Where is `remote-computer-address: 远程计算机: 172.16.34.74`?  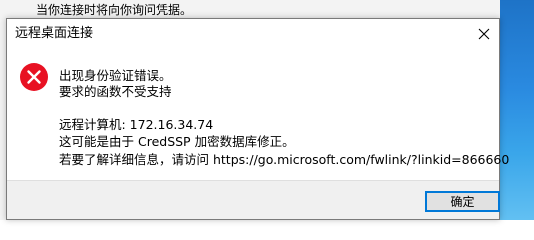
remote-computer-address: 远程计算机: 172.16.34.74 is located at coordinates (136, 124).